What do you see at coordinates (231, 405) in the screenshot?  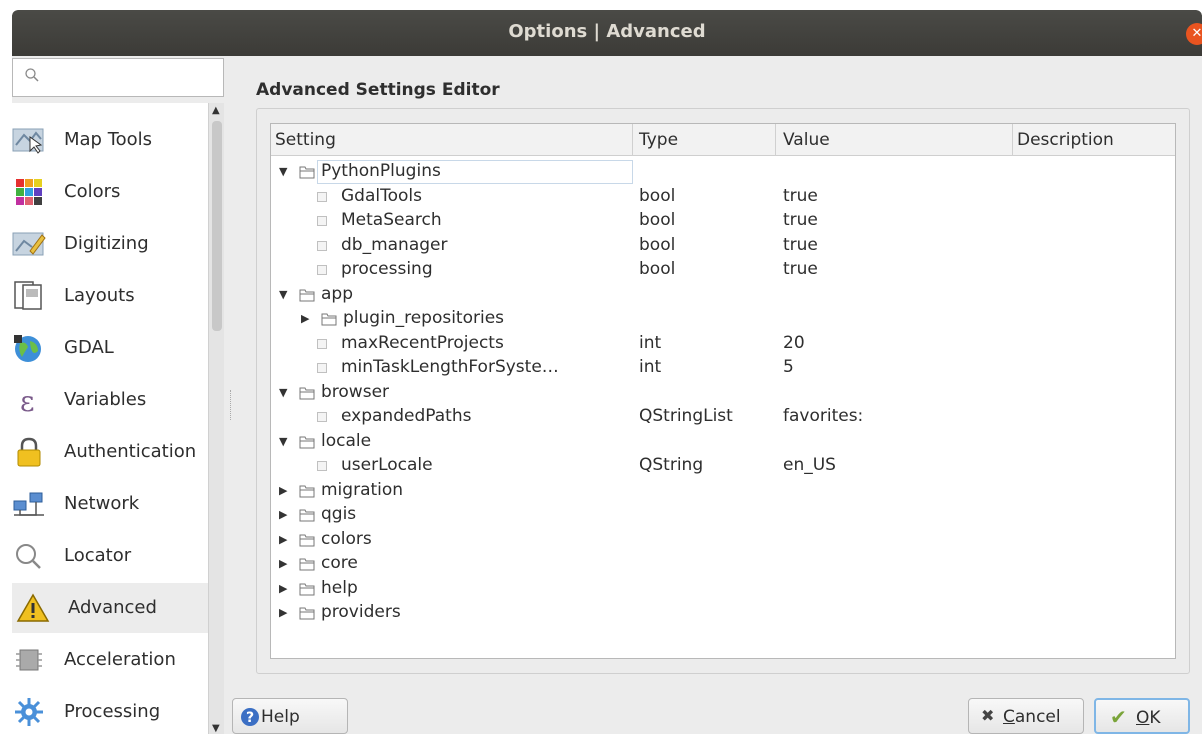 I see `splitter-handle` at bounding box center [231, 405].